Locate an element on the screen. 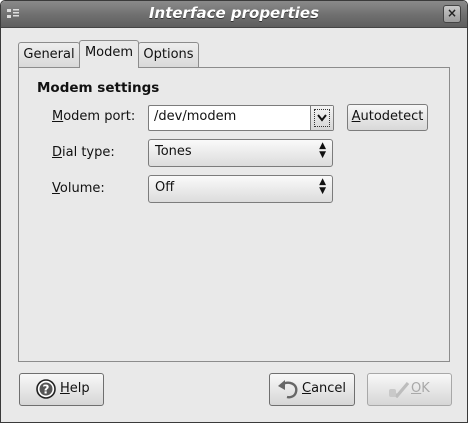 This screenshot has height=423, width=468. ok-mnemonic: O is located at coordinates (416, 388).